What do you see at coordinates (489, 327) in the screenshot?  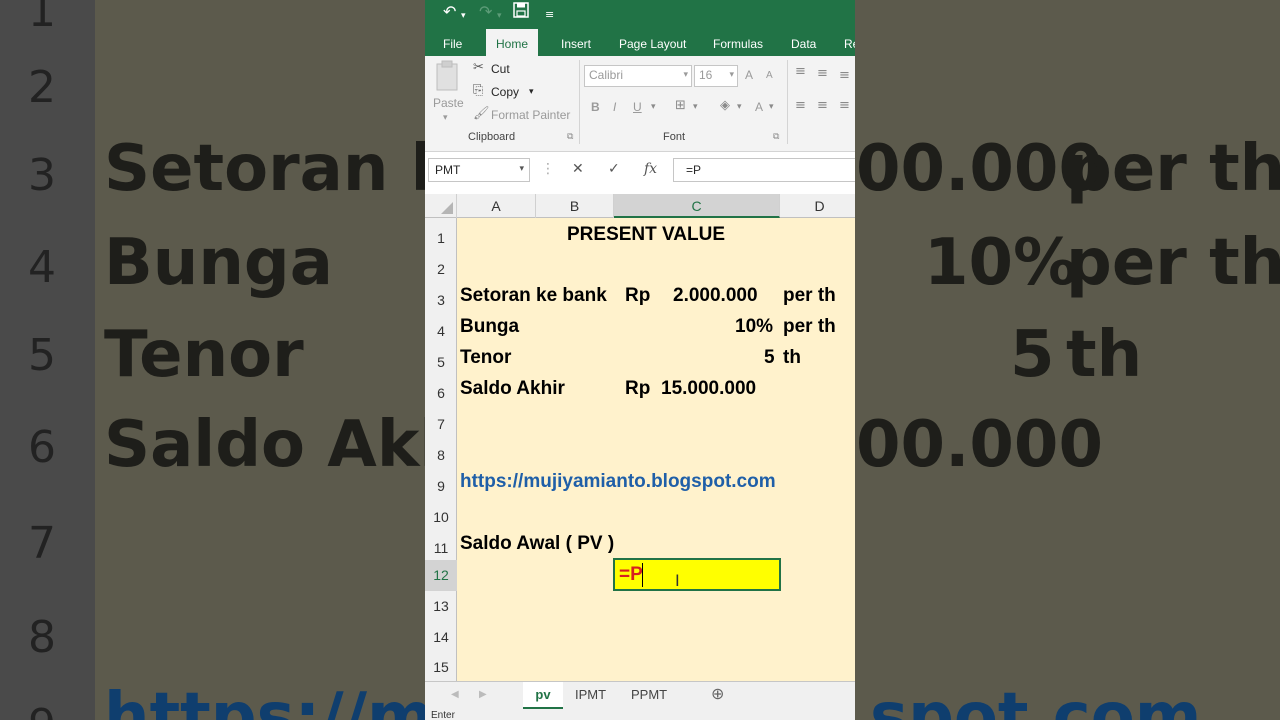 I see `cell-a4: Bunga` at bounding box center [489, 327].